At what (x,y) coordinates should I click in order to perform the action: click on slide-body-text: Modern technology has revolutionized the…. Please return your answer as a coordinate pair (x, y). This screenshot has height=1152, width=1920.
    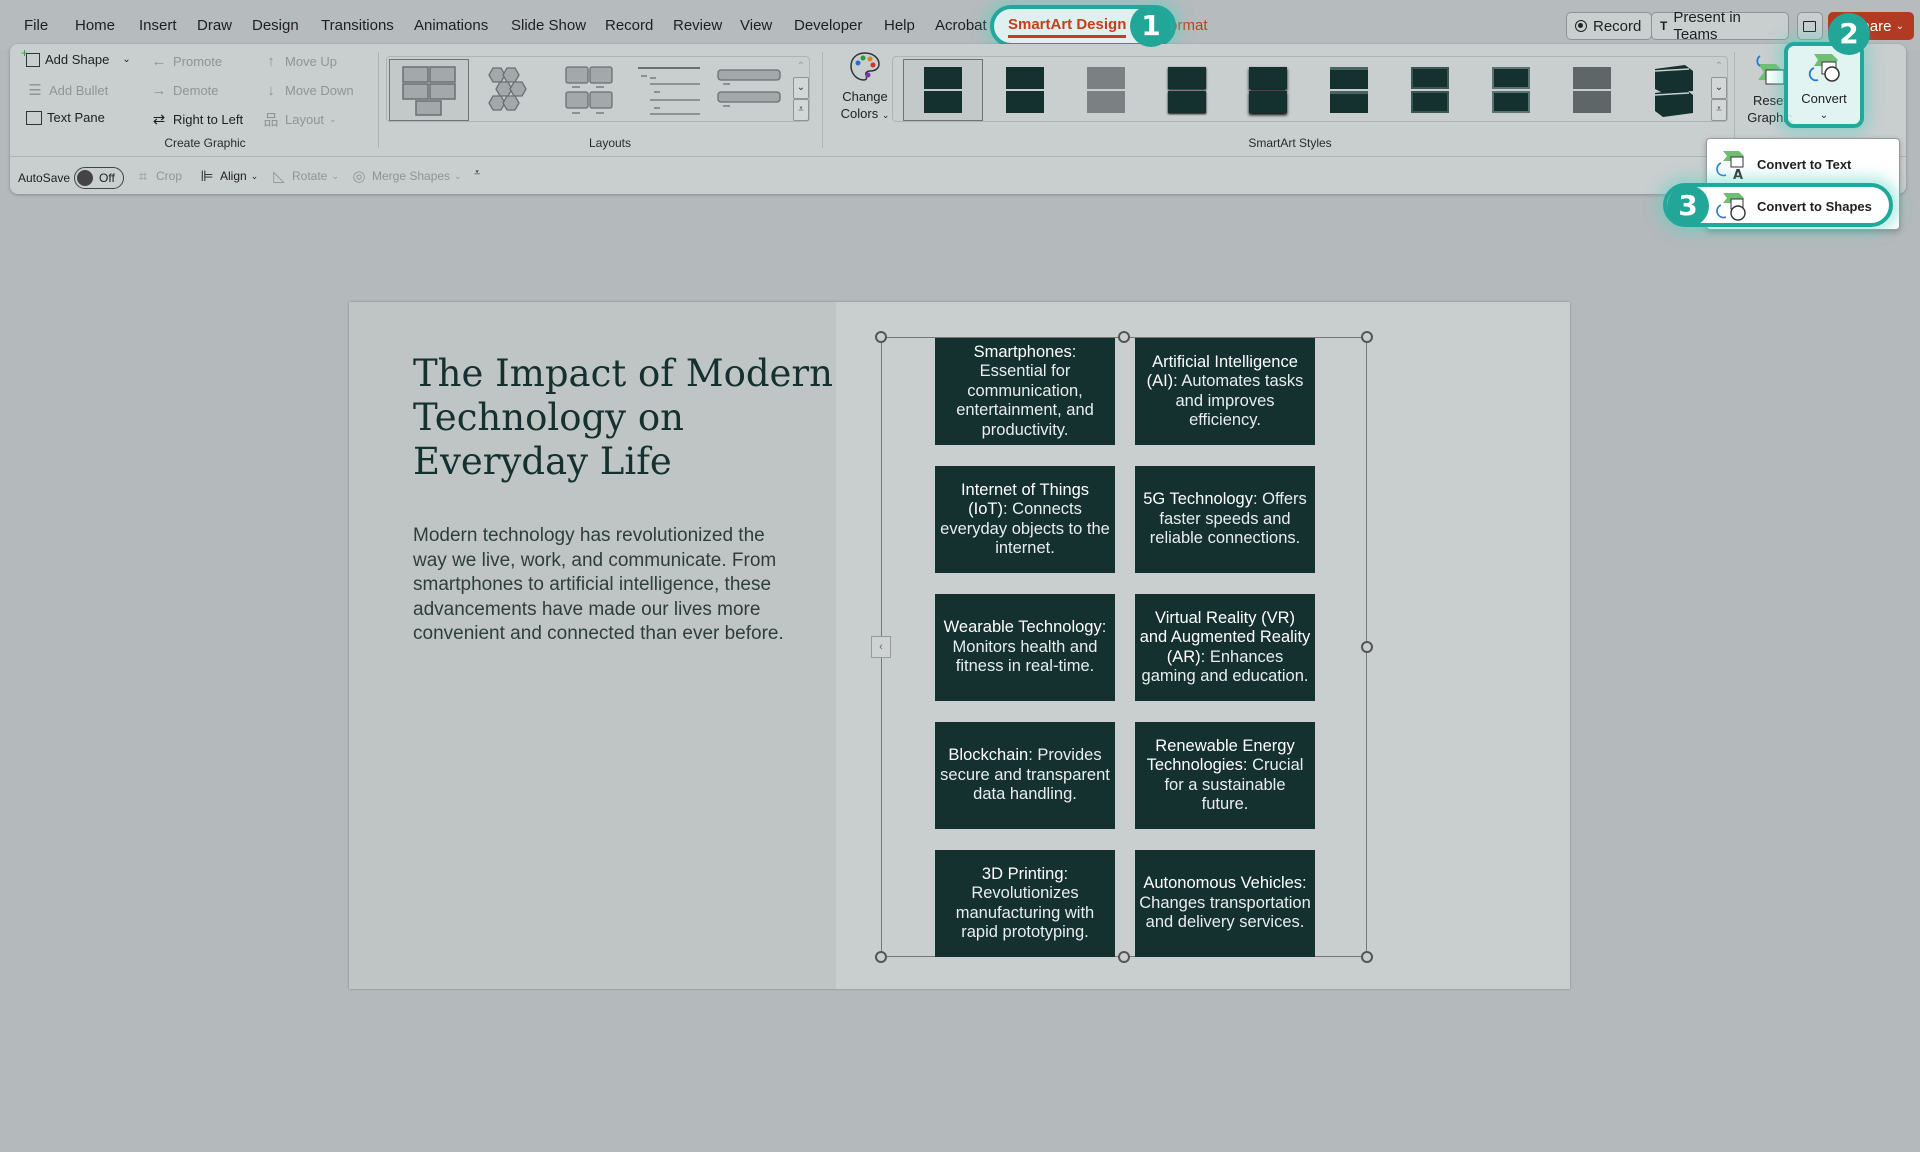
    Looking at the image, I should click on (603, 585).